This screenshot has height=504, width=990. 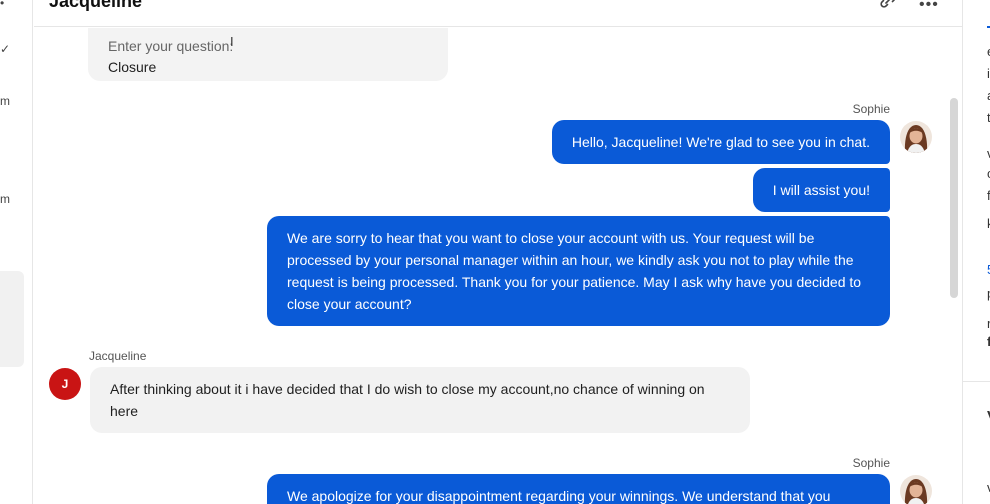 What do you see at coordinates (498, 13) in the screenshot?
I see `chat-header: Jacqueline •••` at bounding box center [498, 13].